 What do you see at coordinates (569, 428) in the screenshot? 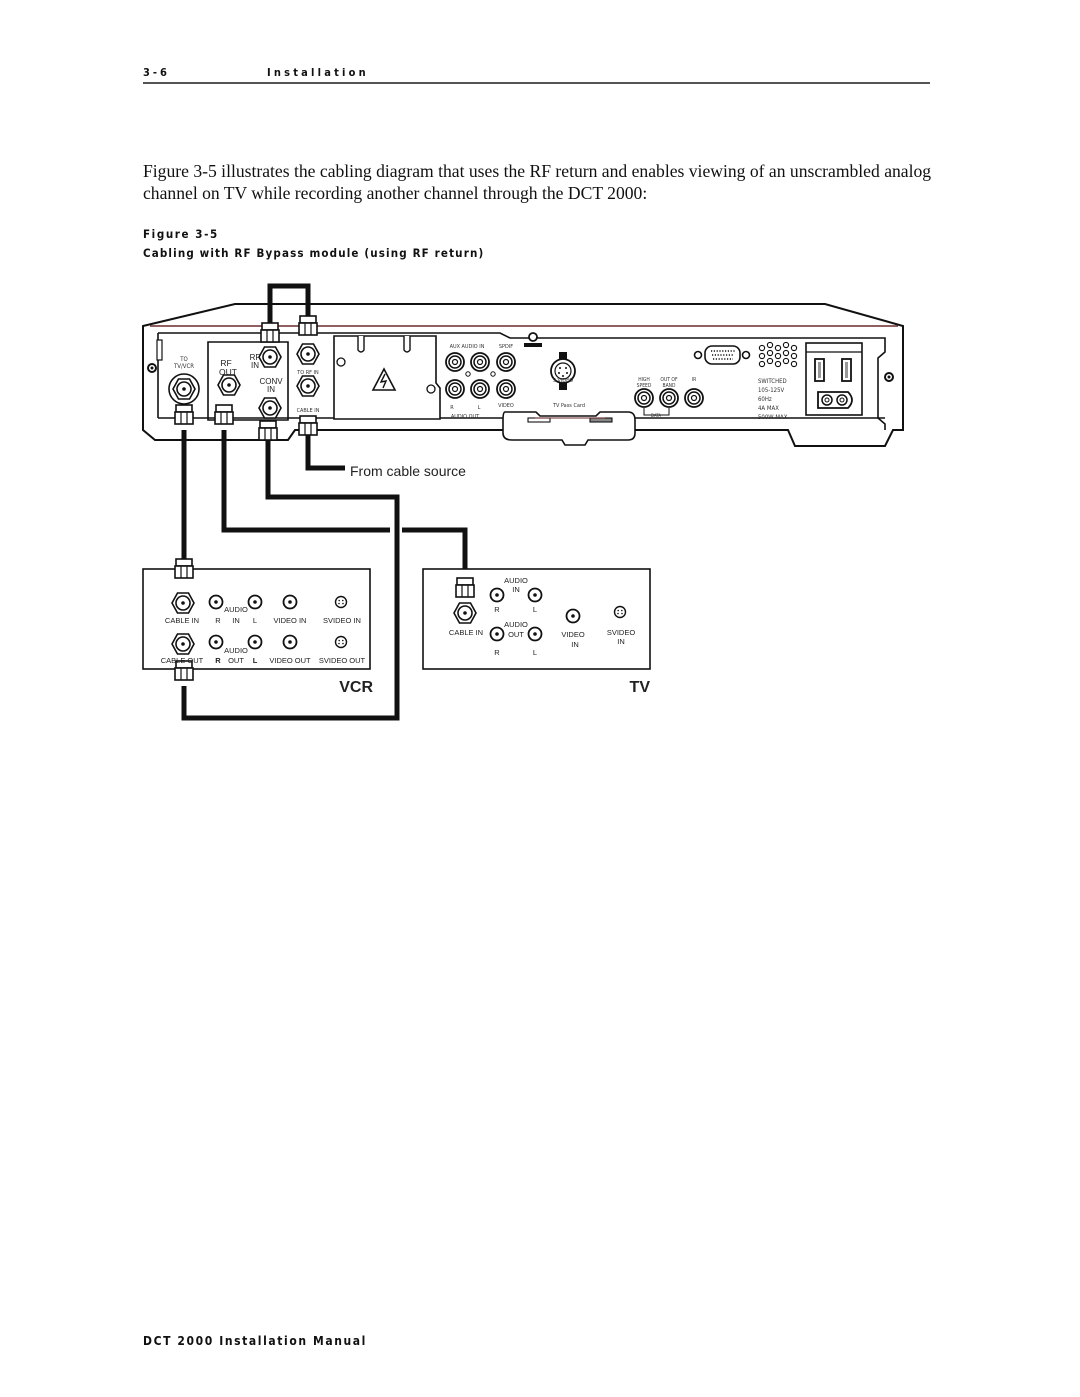
I see `tv-pass-card-slot` at bounding box center [569, 428].